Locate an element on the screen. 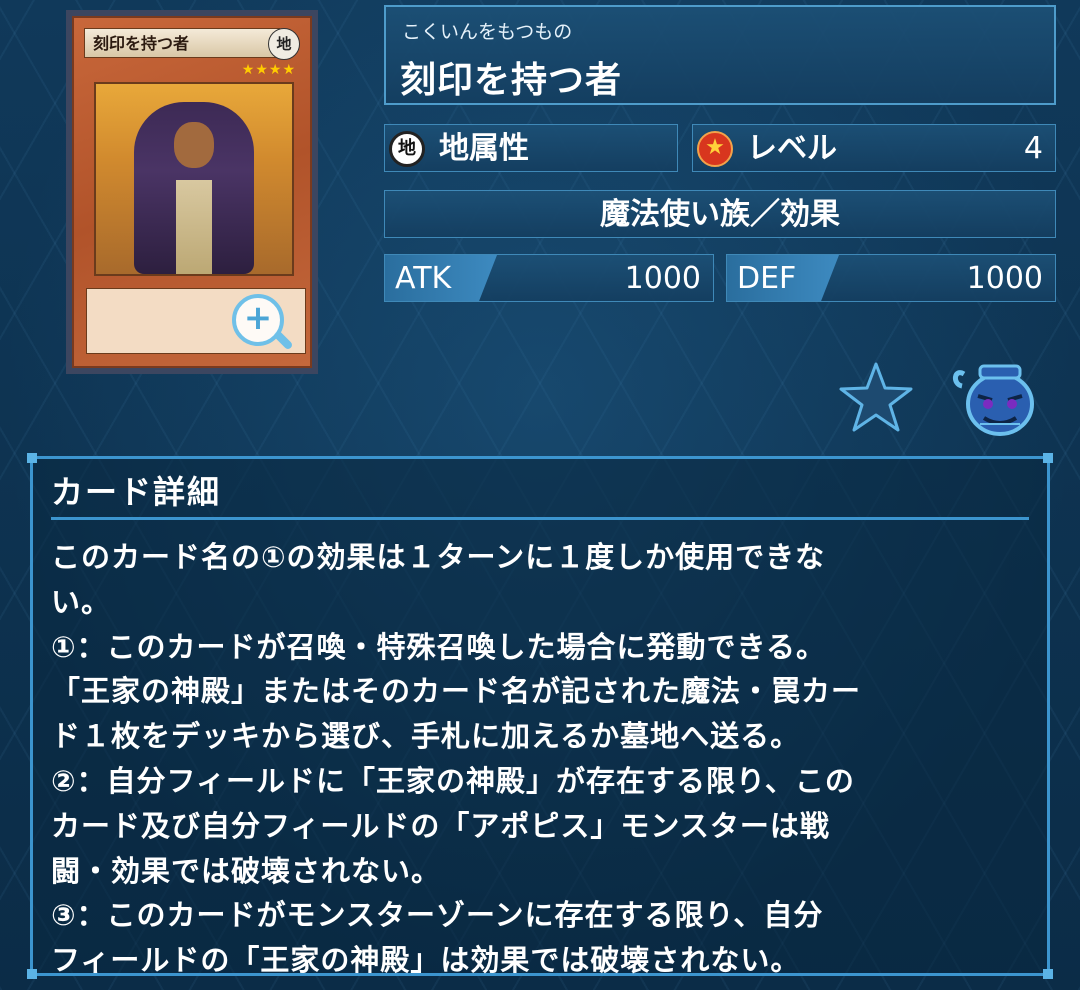  atk-panel: ATK 1000 is located at coordinates (549, 278).